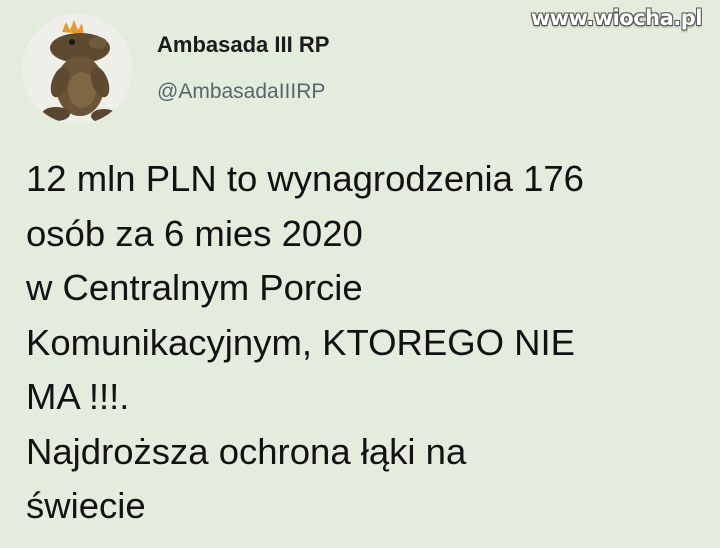  Describe the element at coordinates (243, 45) in the screenshot. I see `author-display-name: Ambasada III RP` at that location.